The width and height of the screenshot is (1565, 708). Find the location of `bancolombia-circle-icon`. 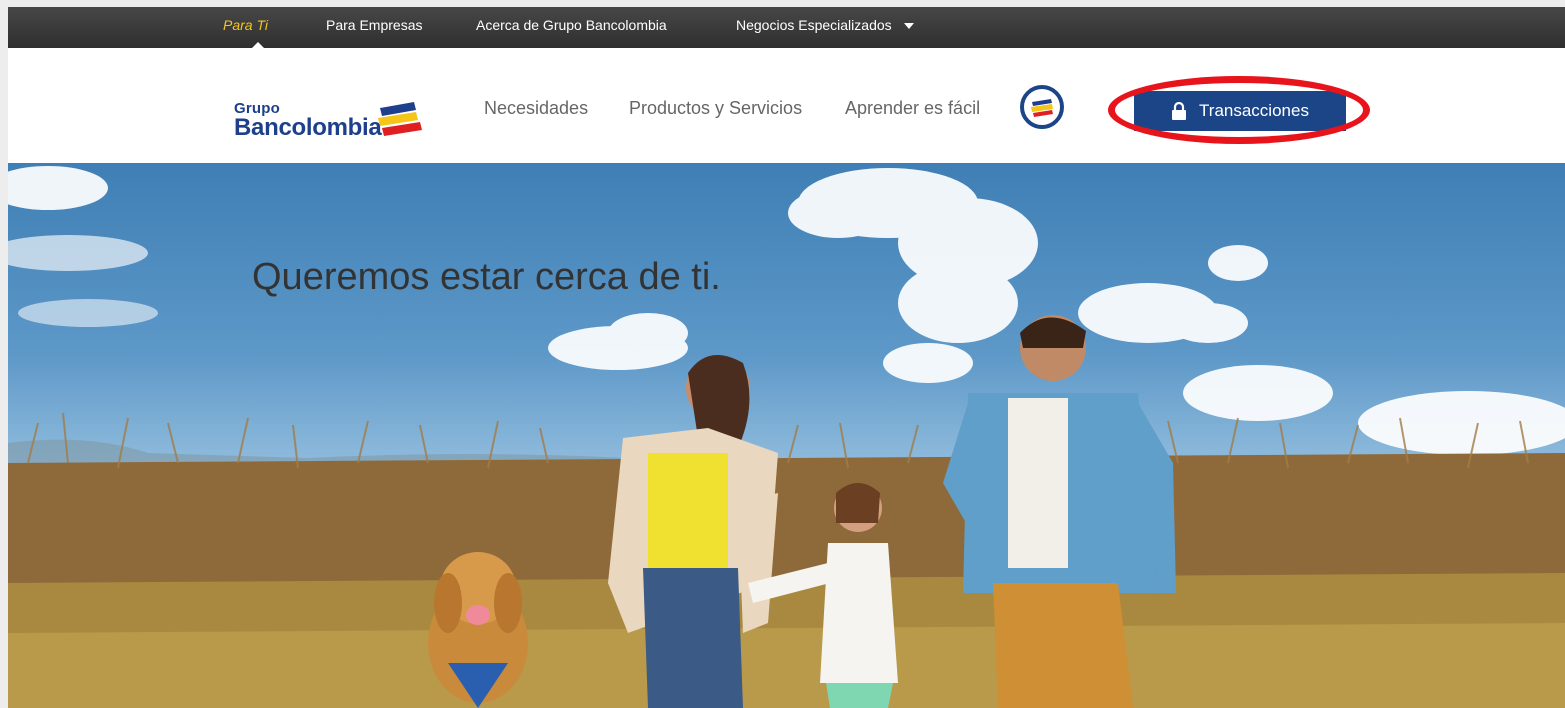

bancolombia-circle-icon is located at coordinates (1042, 107).